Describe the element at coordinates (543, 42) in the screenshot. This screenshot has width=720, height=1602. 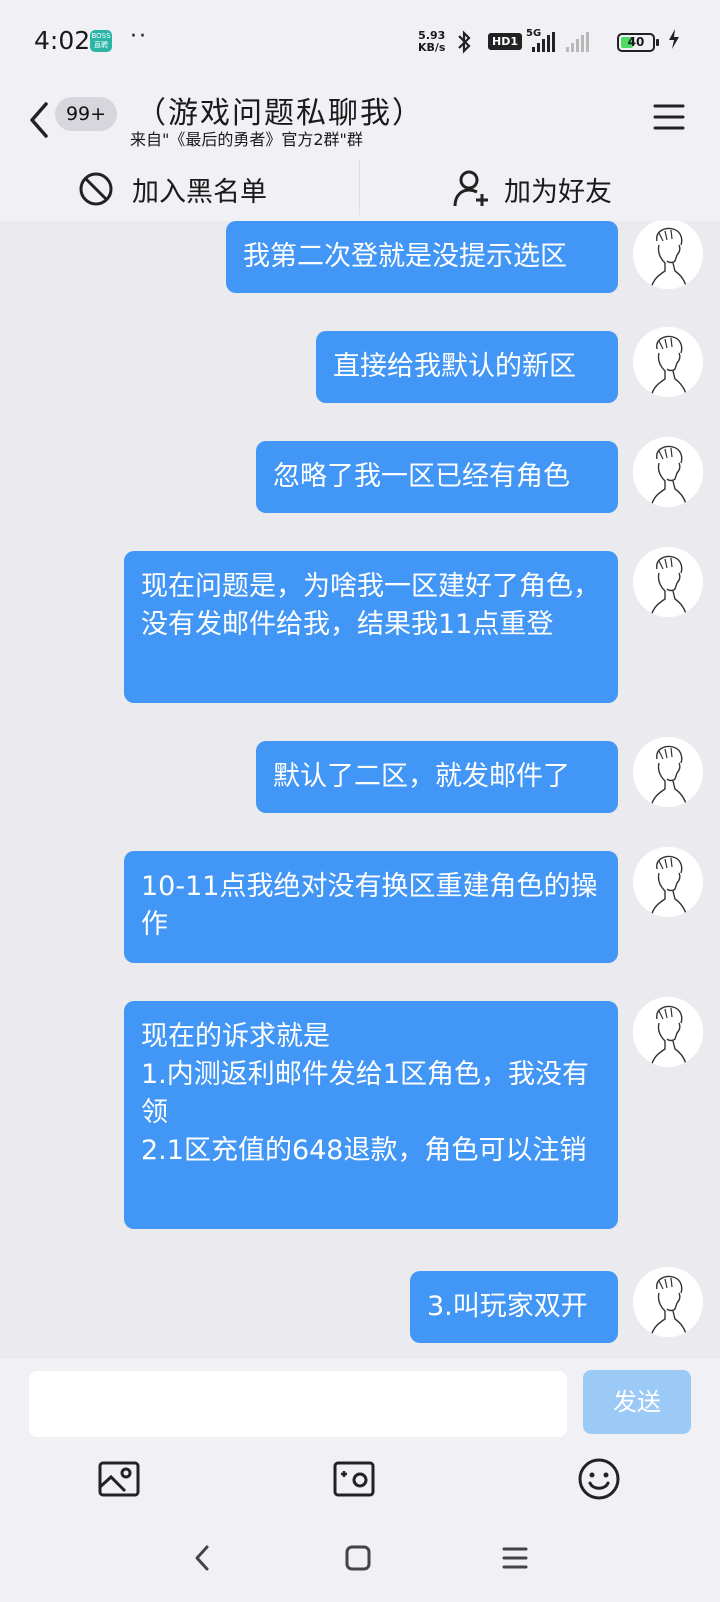
I see `signal-icon` at that location.